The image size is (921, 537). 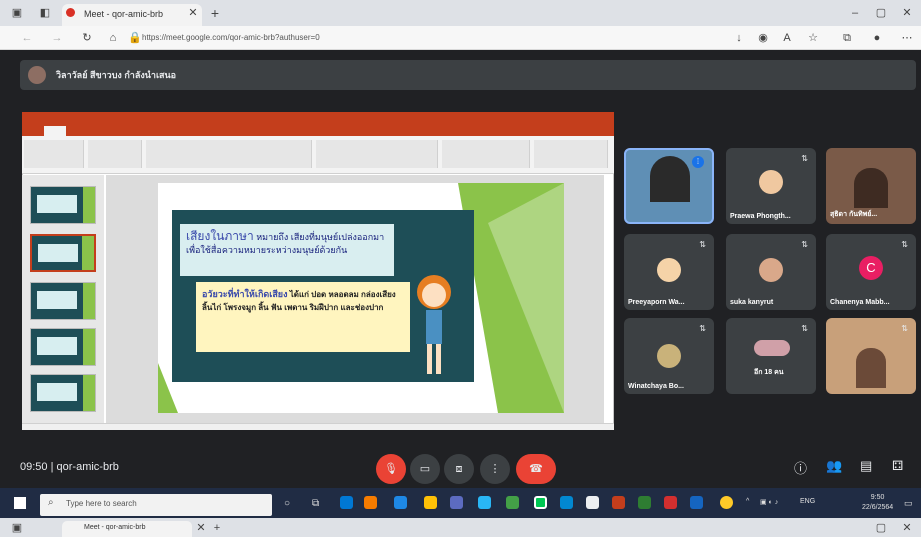 I want to click on chrome-icon, so click(x=512, y=502).